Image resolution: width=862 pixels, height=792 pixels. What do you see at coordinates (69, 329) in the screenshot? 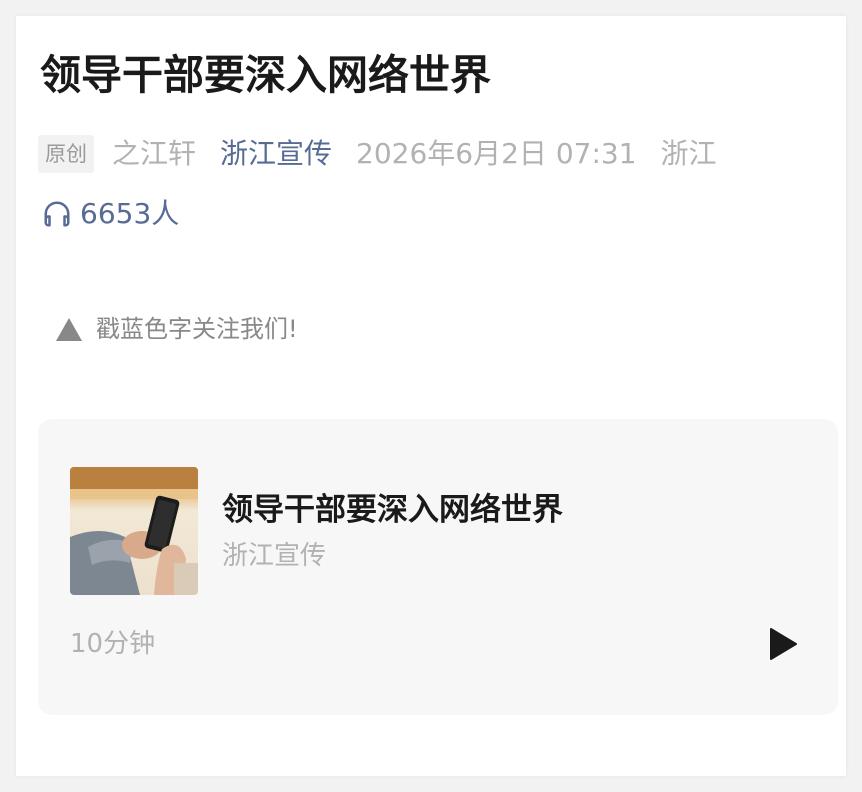
I see `triangle-up-icon` at bounding box center [69, 329].